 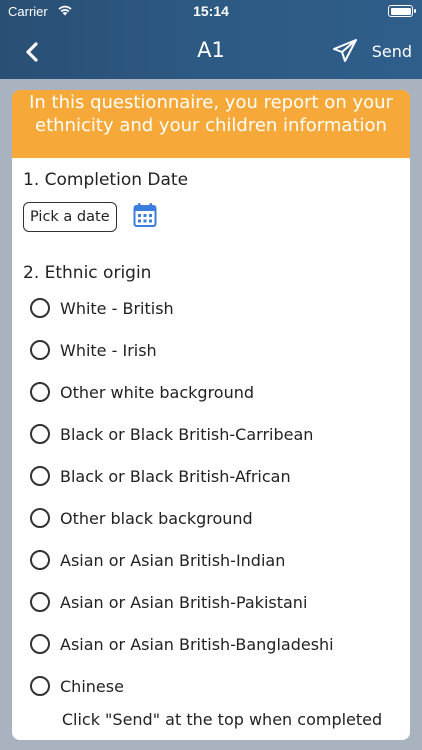 What do you see at coordinates (211, 39) in the screenshot?
I see `navigation-header: Carrier 15:14 A1 Send` at bounding box center [211, 39].